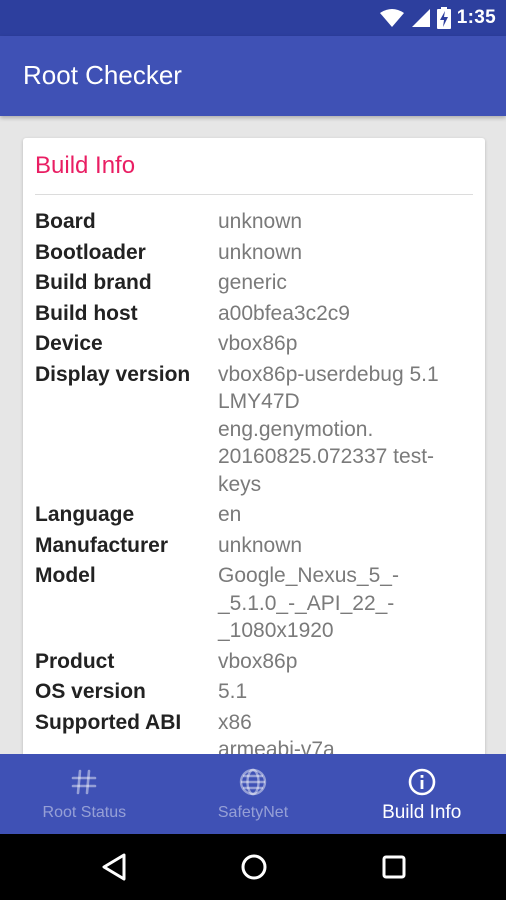 This screenshot has width=506, height=900. What do you see at coordinates (114, 867) in the screenshot?
I see `back-icon` at bounding box center [114, 867].